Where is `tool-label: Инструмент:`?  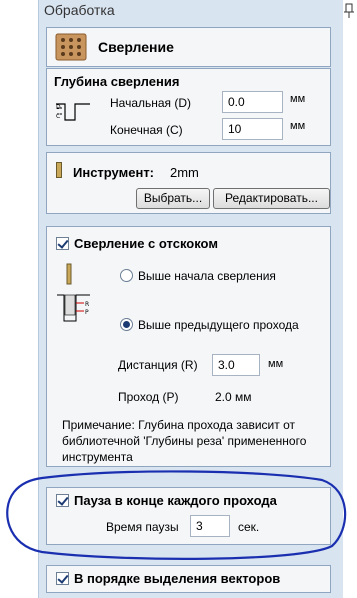 tool-label: Инструмент: is located at coordinates (114, 172).